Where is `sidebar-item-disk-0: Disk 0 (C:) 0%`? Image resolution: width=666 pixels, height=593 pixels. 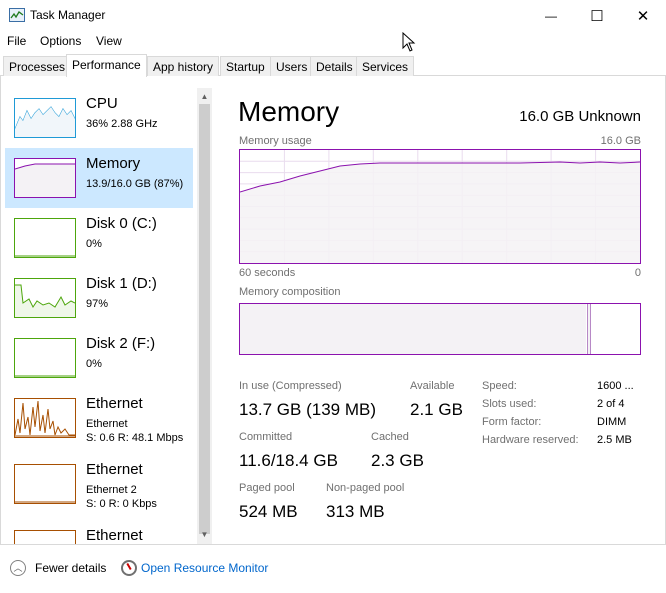
sidebar-item-disk-0: Disk 0 (C:) 0% is located at coordinates (99, 238).